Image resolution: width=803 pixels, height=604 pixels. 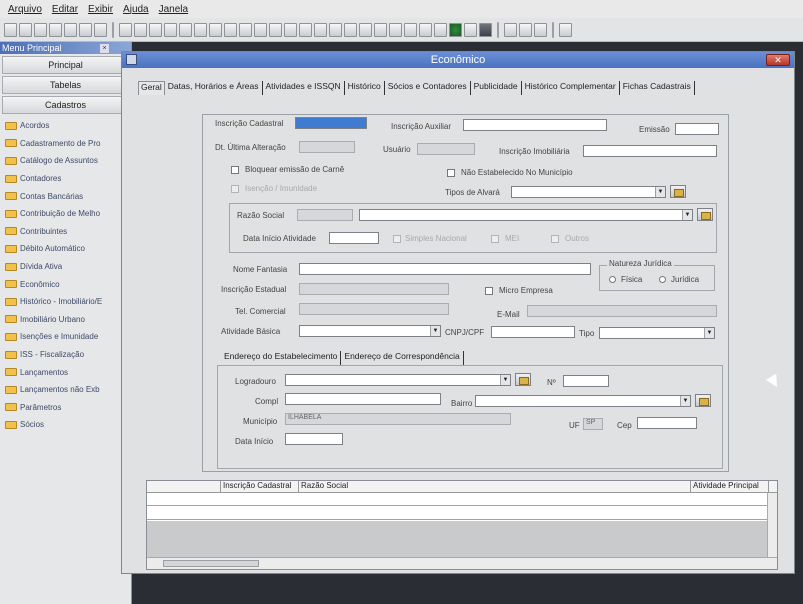 What do you see at coordinates (489, 291) in the screenshot?
I see `micro-empresa-checkbox` at bounding box center [489, 291].